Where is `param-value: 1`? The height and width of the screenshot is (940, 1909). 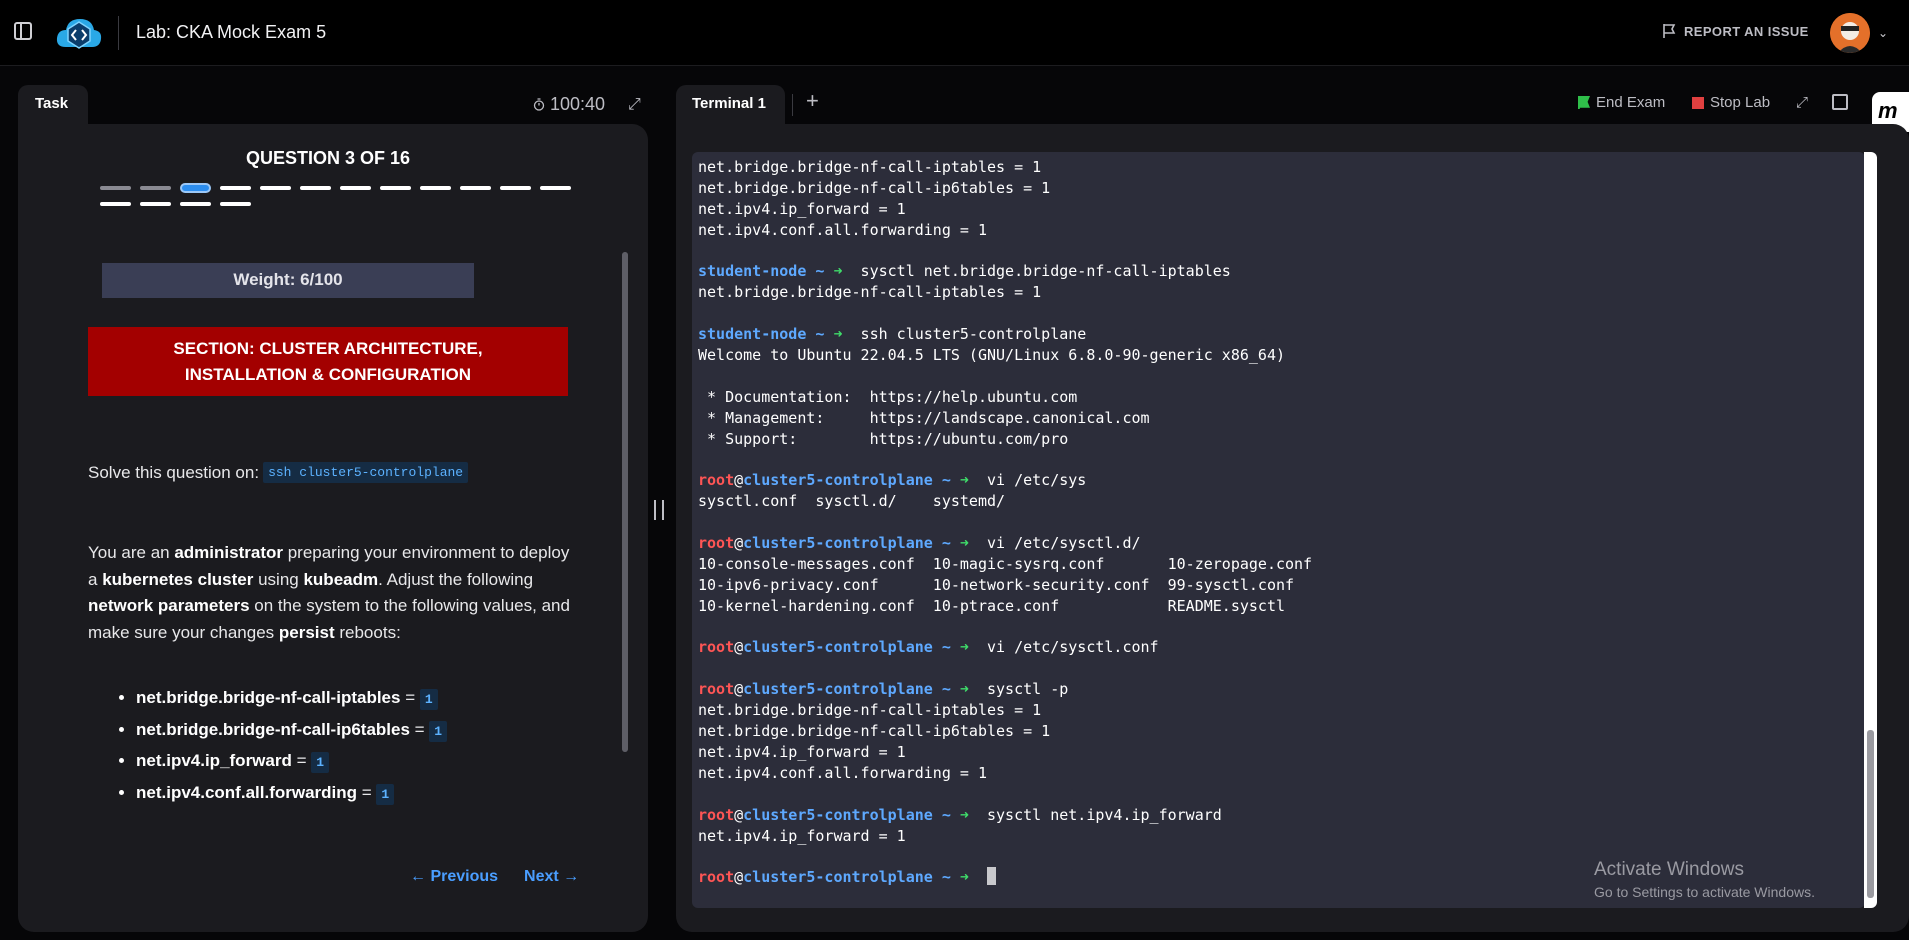 param-value: 1 is located at coordinates (385, 794).